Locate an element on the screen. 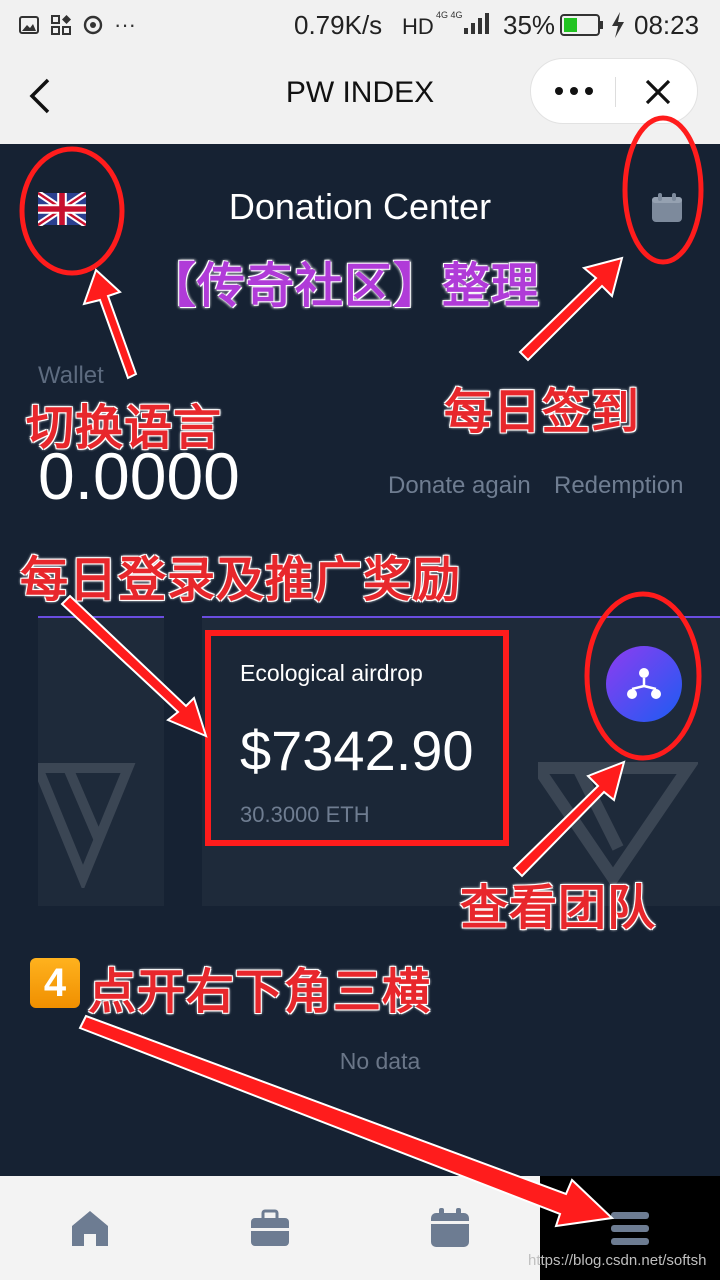 The image size is (720, 1280). redemption-link: Redemption is located at coordinates (618, 486).